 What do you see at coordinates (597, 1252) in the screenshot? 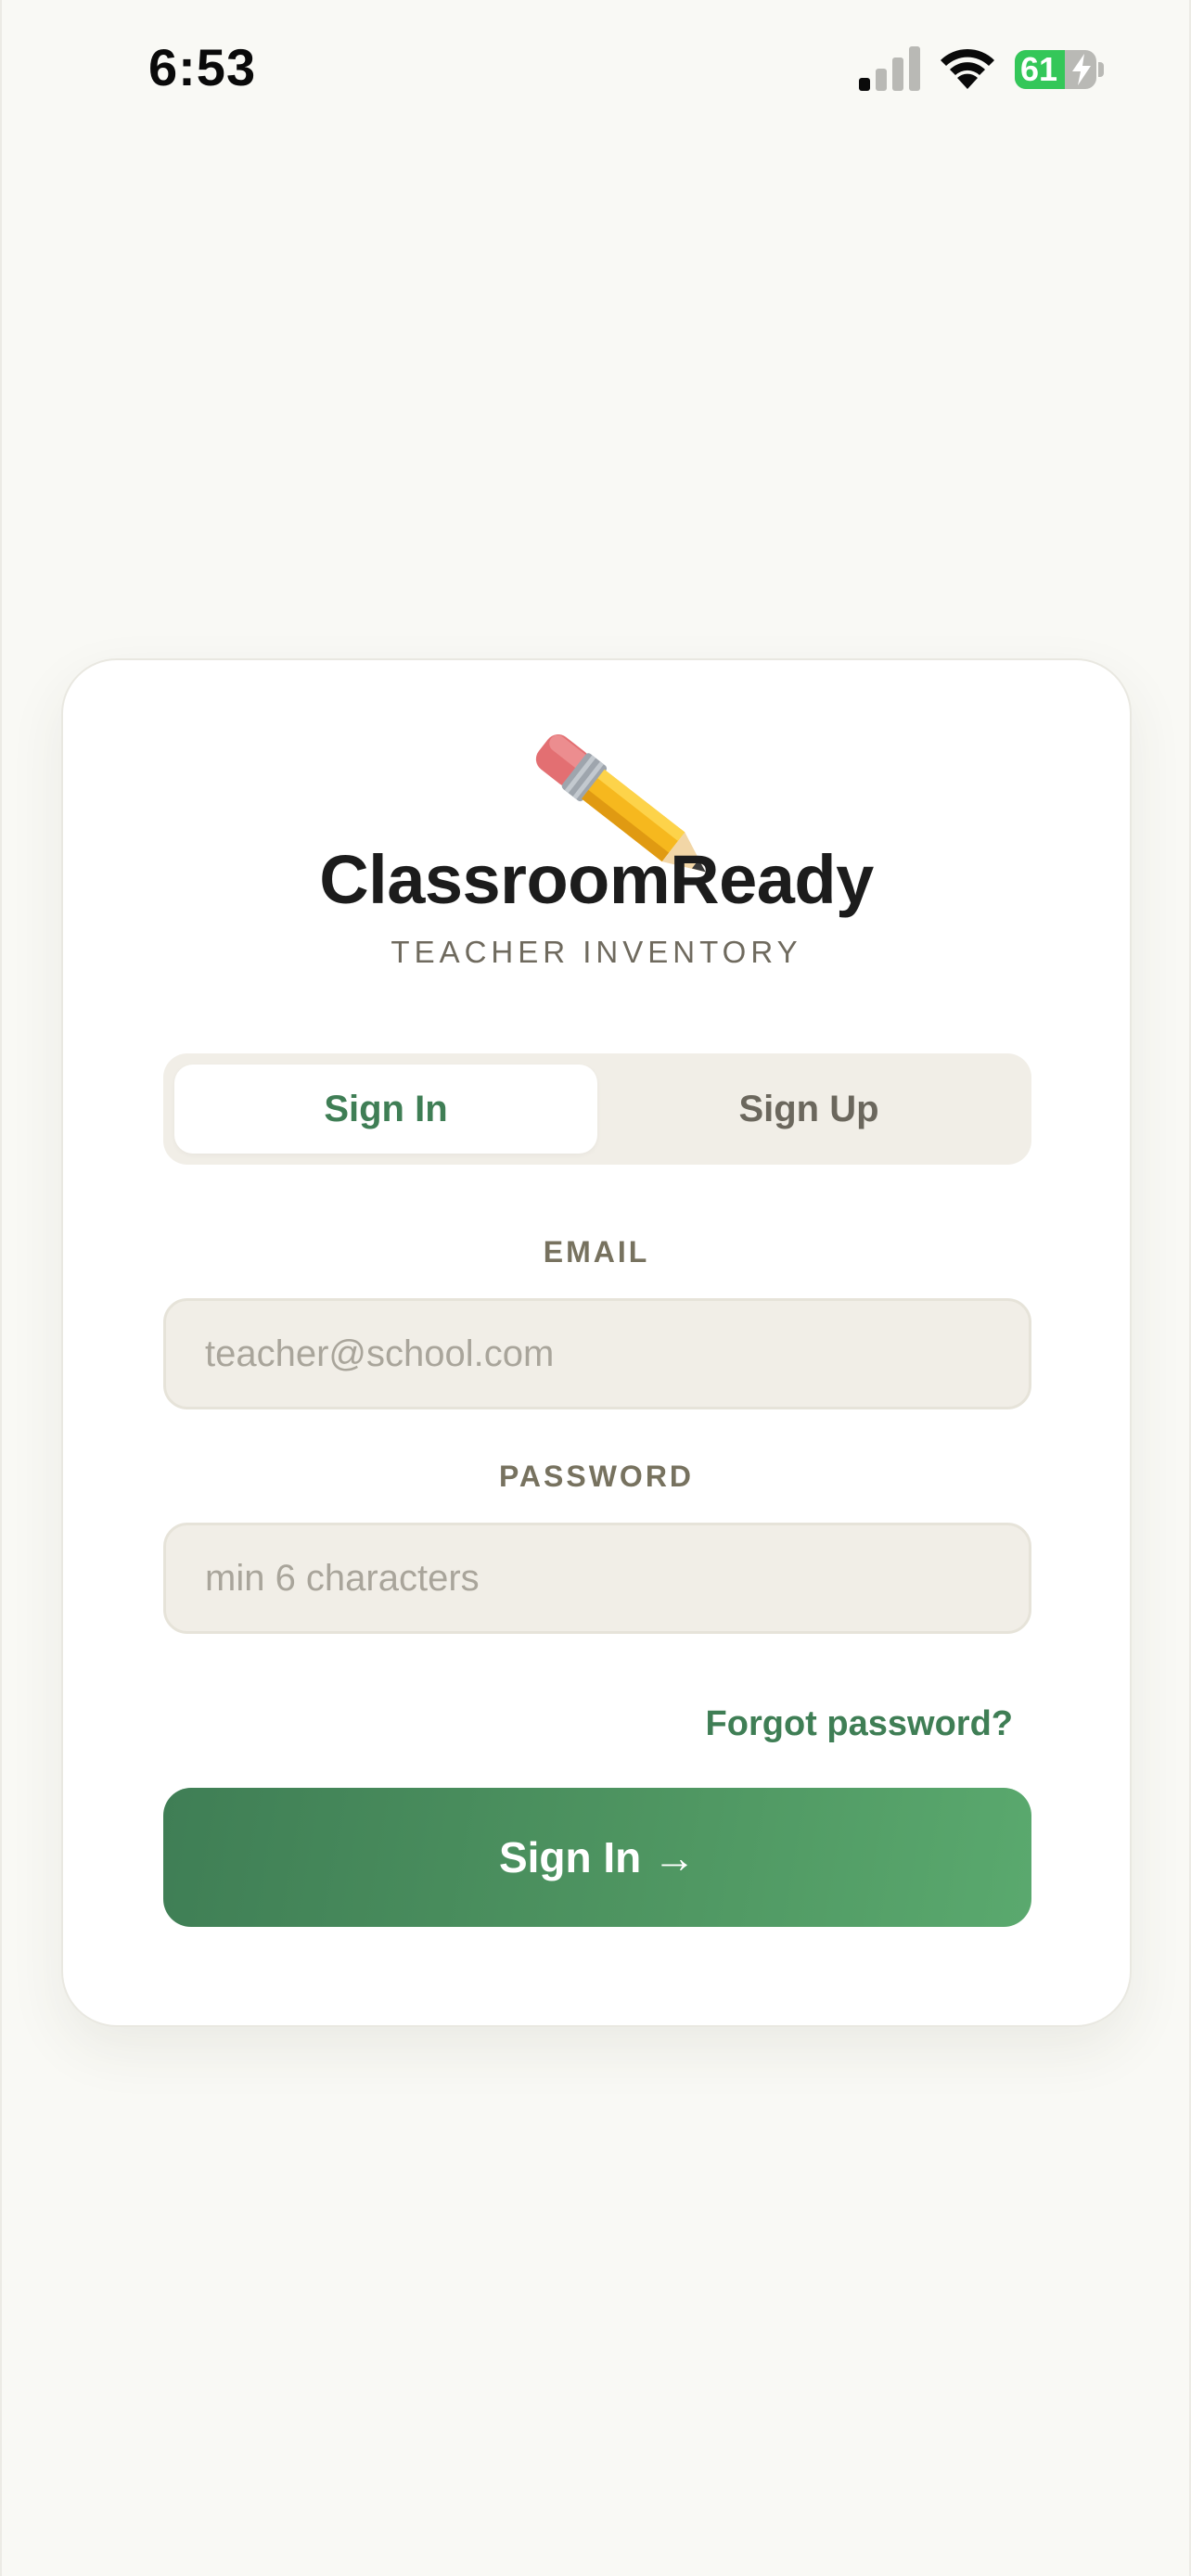
I see `email-label: EMAIL` at bounding box center [597, 1252].